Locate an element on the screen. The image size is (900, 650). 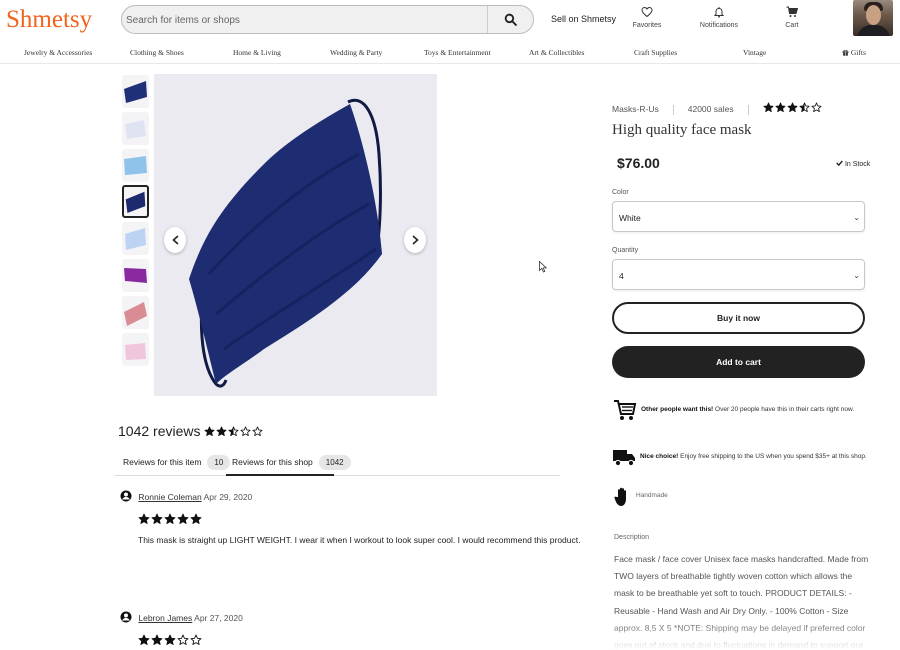
review-count: 1042 reviews is located at coordinates (159, 431).